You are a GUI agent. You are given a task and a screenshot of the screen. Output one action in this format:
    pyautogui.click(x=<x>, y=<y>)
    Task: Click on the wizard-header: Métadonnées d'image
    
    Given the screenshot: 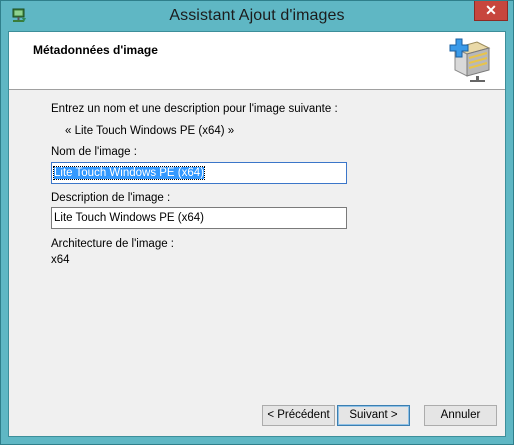 What is the action you would take?
    pyautogui.click(x=257, y=61)
    